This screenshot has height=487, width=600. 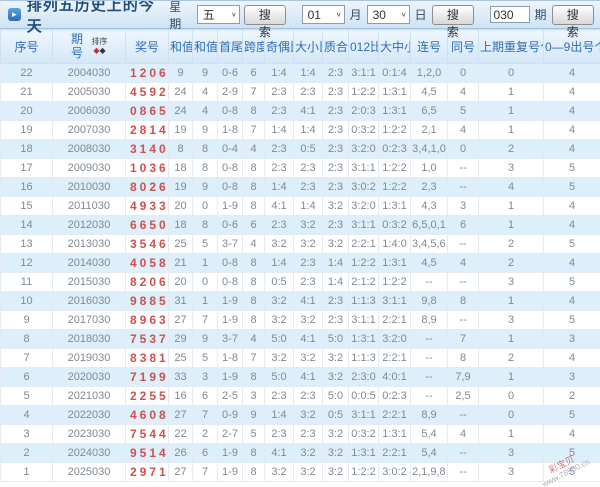 What do you see at coordinates (76, 45) in the screenshot?
I see `period-header-label: 期号` at bounding box center [76, 45].